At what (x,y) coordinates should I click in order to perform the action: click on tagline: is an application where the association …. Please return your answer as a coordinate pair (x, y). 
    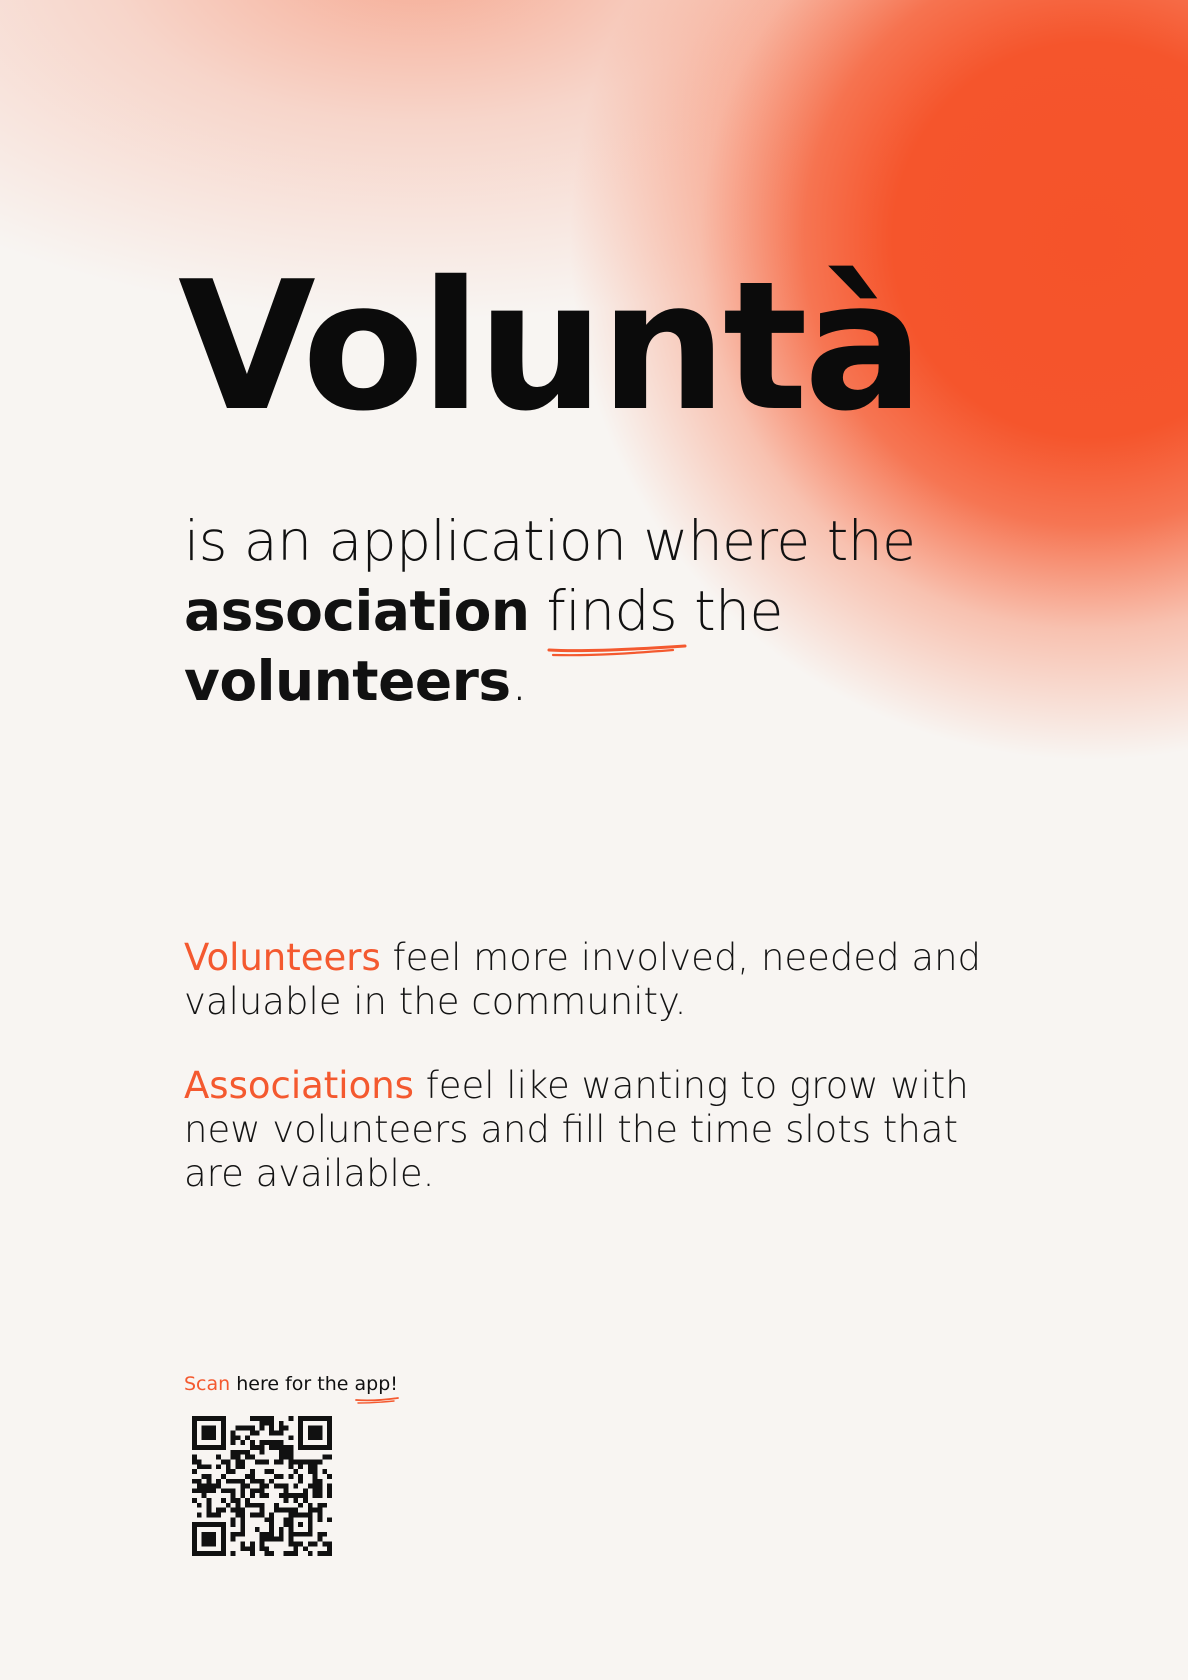
    Looking at the image, I should click on (594, 611).